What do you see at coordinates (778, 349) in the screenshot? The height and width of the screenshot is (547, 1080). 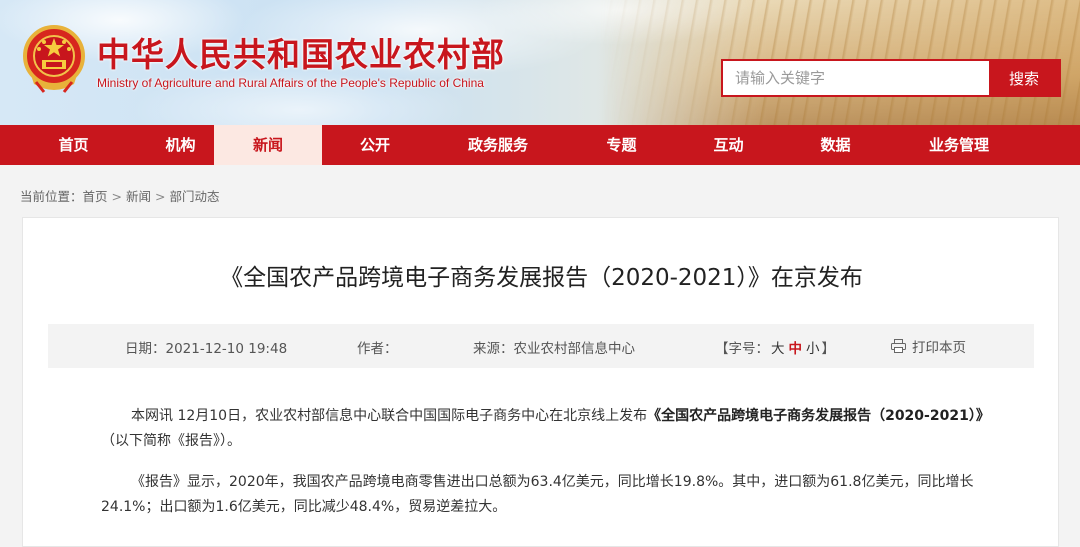 I see `font-size-large: 大` at bounding box center [778, 349].